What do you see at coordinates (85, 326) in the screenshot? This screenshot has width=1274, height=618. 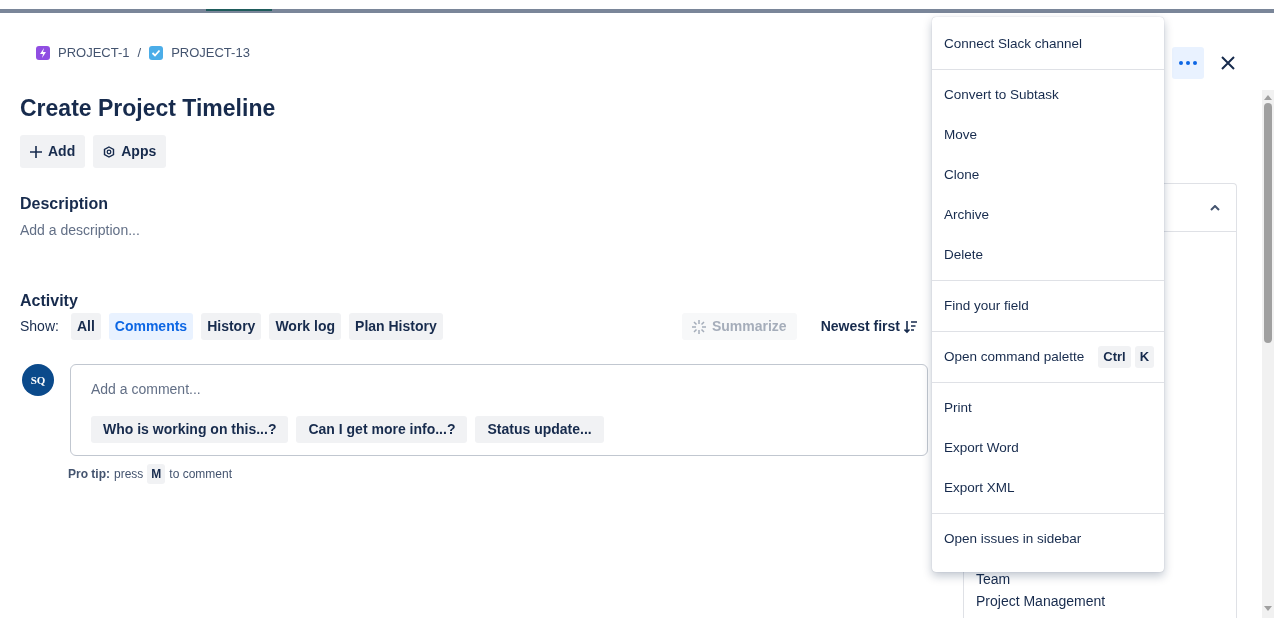 I see `filter-tab: All` at bounding box center [85, 326].